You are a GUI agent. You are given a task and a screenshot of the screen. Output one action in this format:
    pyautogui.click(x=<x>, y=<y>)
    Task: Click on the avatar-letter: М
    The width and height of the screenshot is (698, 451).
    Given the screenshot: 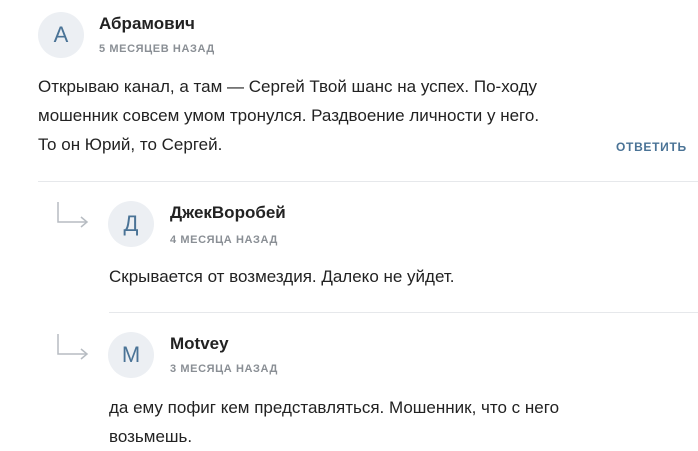 What is the action you would take?
    pyautogui.click(x=131, y=354)
    